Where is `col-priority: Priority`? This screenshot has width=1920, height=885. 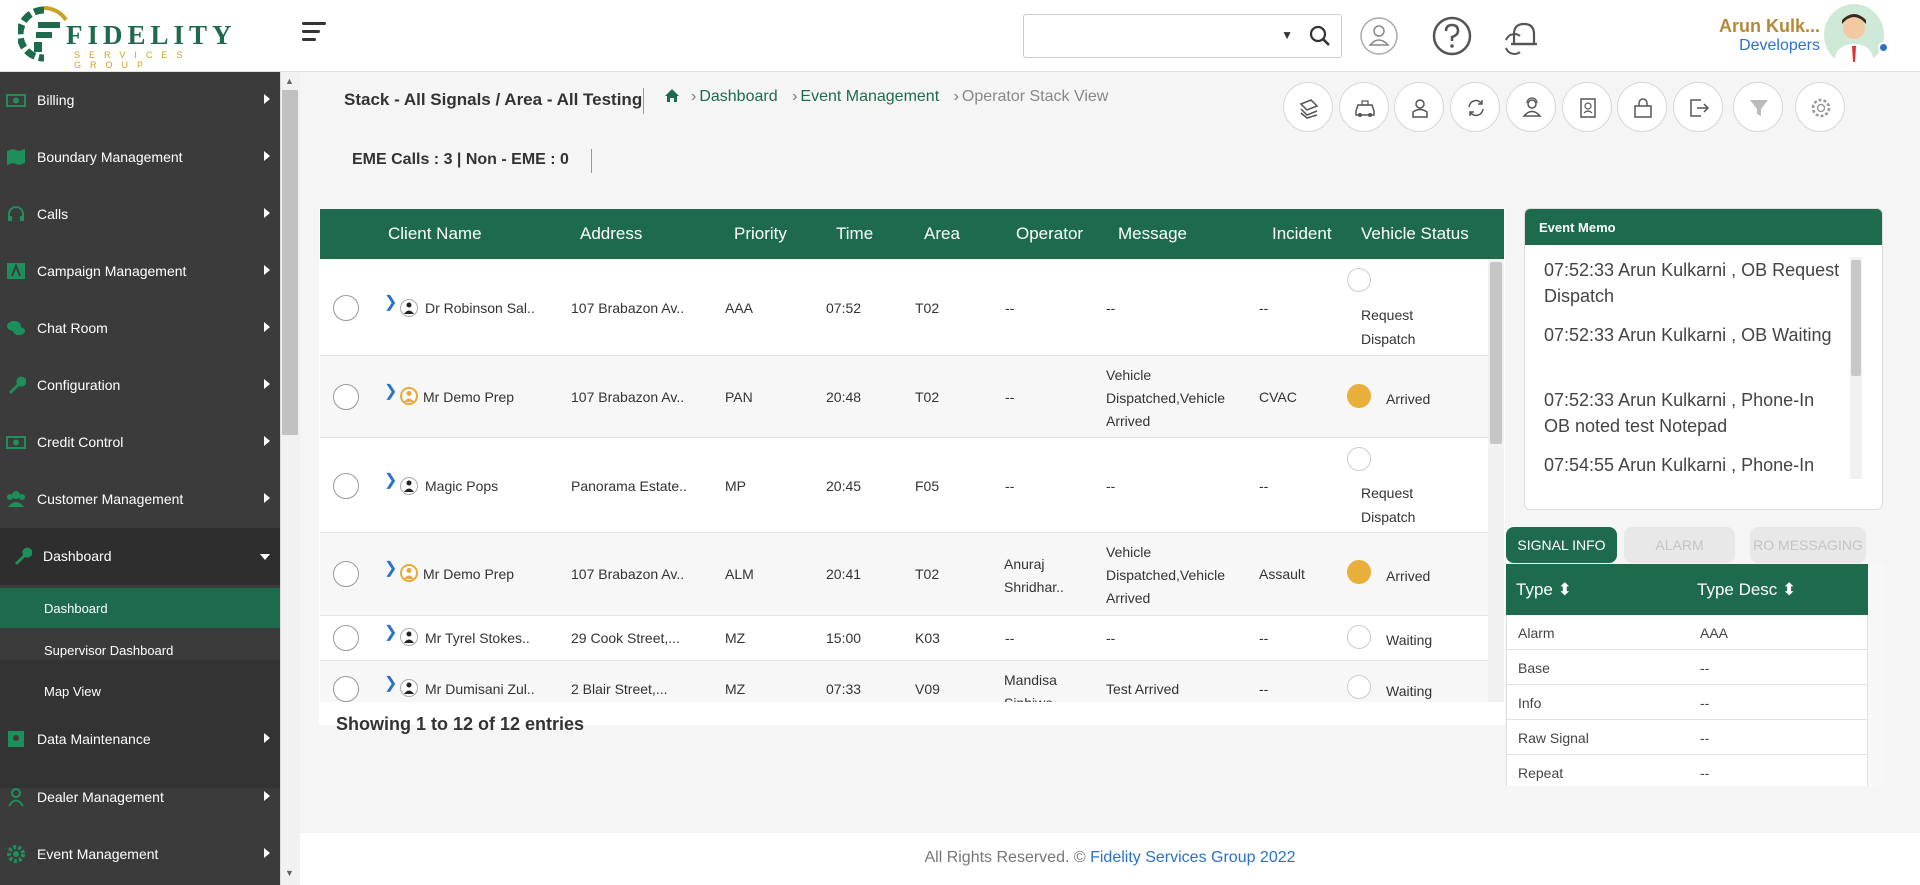
col-priority: Priority is located at coordinates (760, 234).